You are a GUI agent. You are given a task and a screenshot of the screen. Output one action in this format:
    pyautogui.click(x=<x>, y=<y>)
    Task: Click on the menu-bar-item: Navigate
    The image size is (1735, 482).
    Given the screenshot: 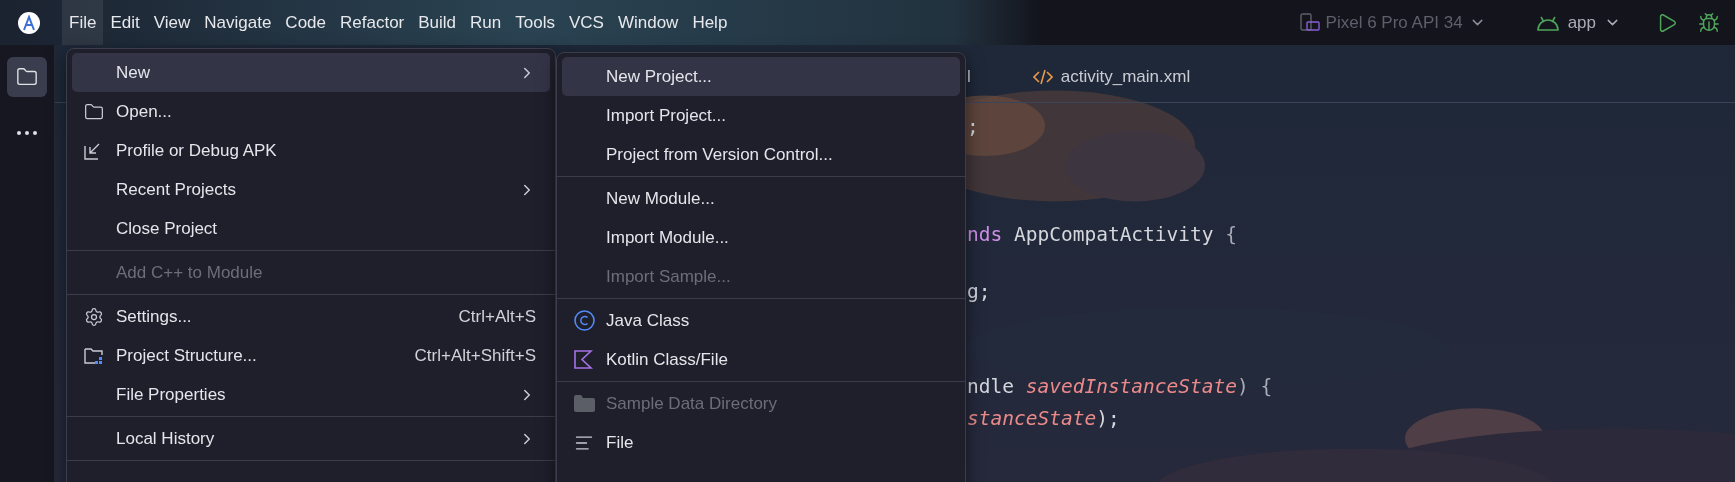 What is the action you would take?
    pyautogui.click(x=238, y=22)
    